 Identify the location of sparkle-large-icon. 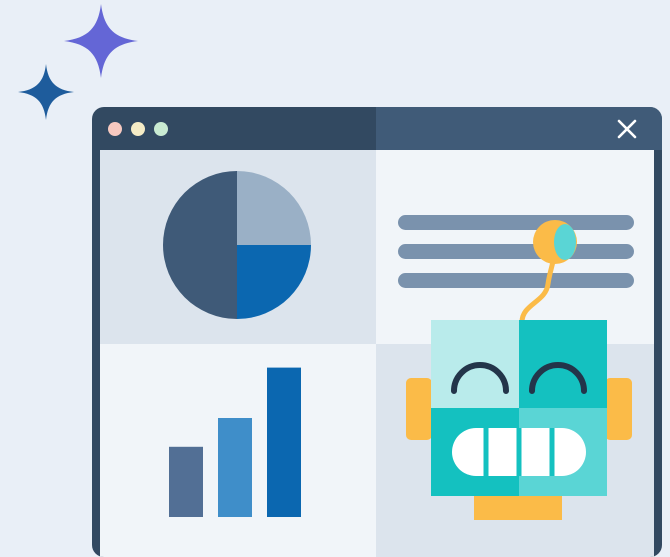
(101, 41).